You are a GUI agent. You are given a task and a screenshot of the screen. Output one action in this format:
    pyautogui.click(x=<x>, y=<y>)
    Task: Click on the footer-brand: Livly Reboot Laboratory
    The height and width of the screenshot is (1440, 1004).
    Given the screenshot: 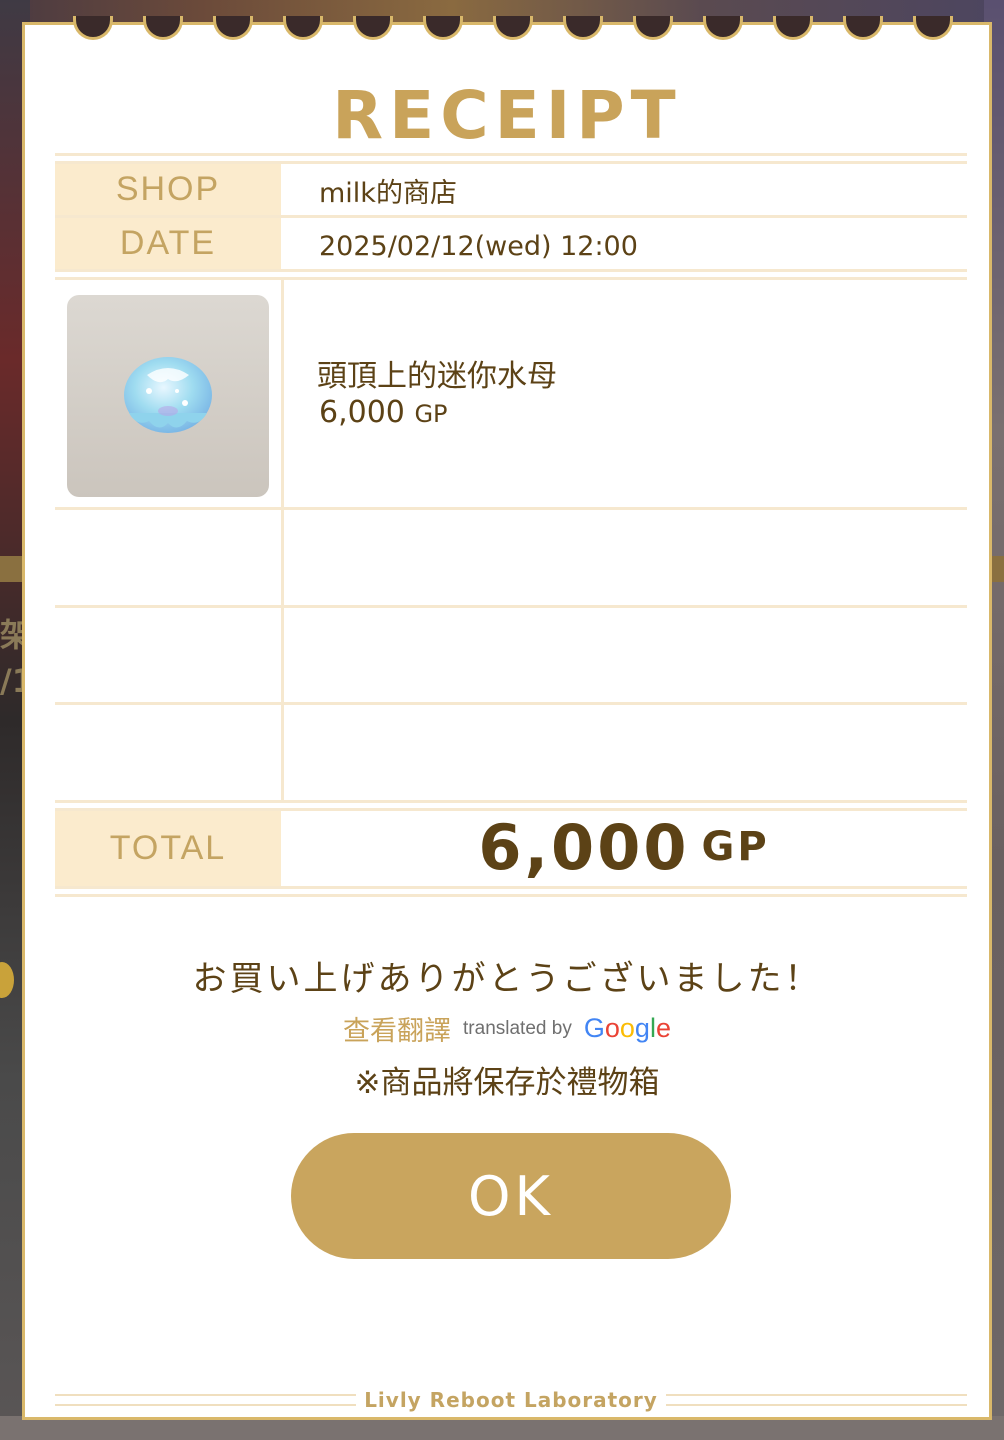 What is the action you would take?
    pyautogui.click(x=511, y=1400)
    